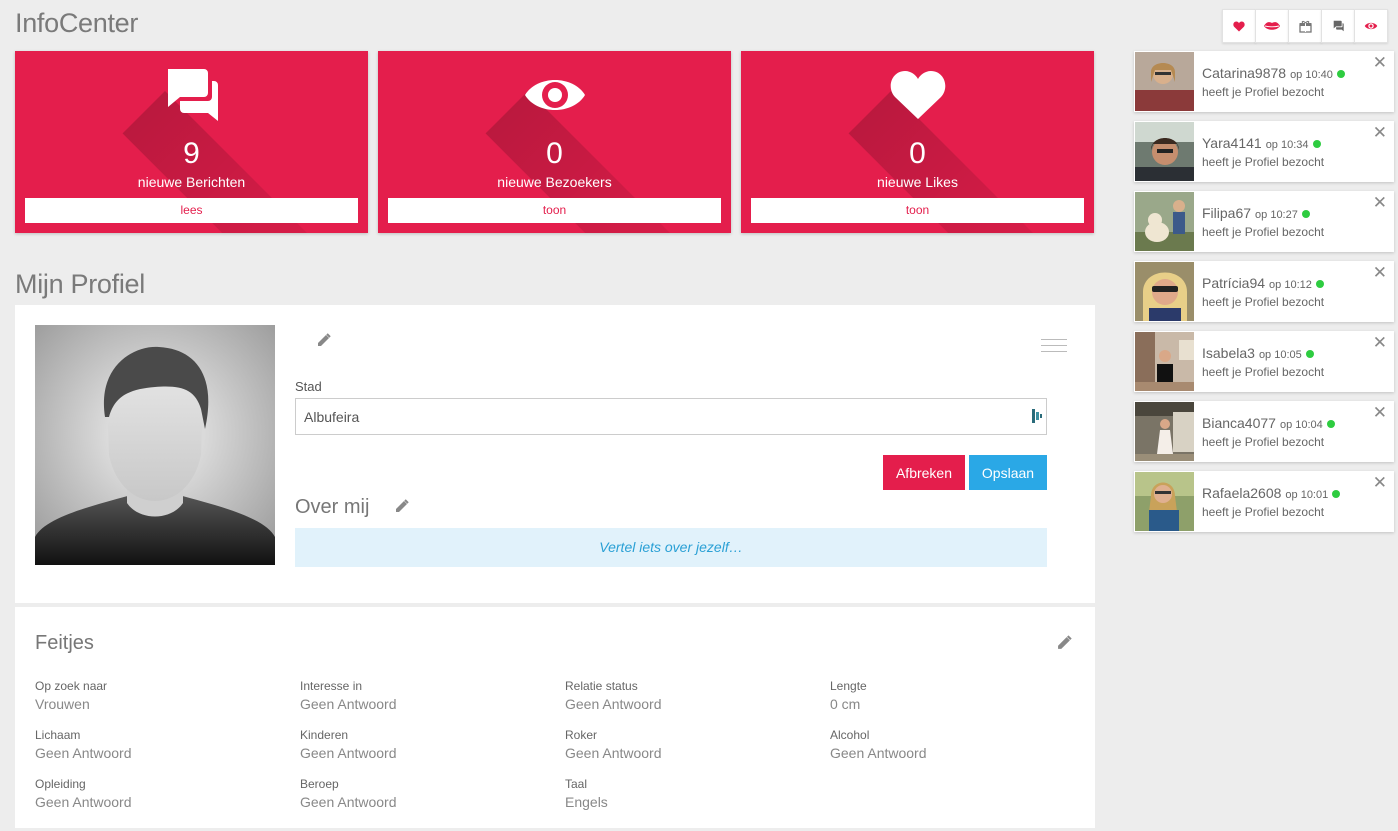  Describe the element at coordinates (155, 445) in the screenshot. I see `avatar-placeholder` at that location.